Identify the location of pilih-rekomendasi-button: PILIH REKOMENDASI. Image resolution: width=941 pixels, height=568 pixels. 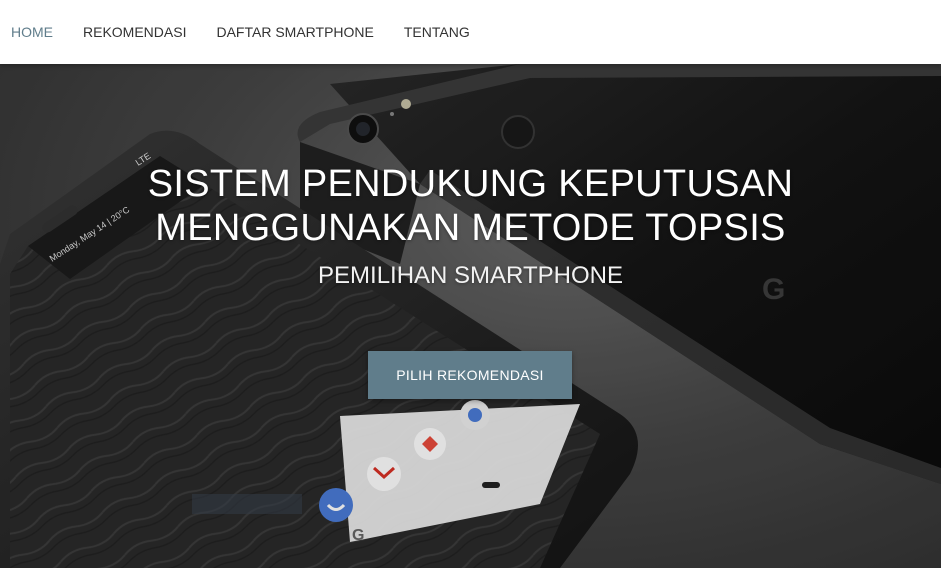
(470, 375).